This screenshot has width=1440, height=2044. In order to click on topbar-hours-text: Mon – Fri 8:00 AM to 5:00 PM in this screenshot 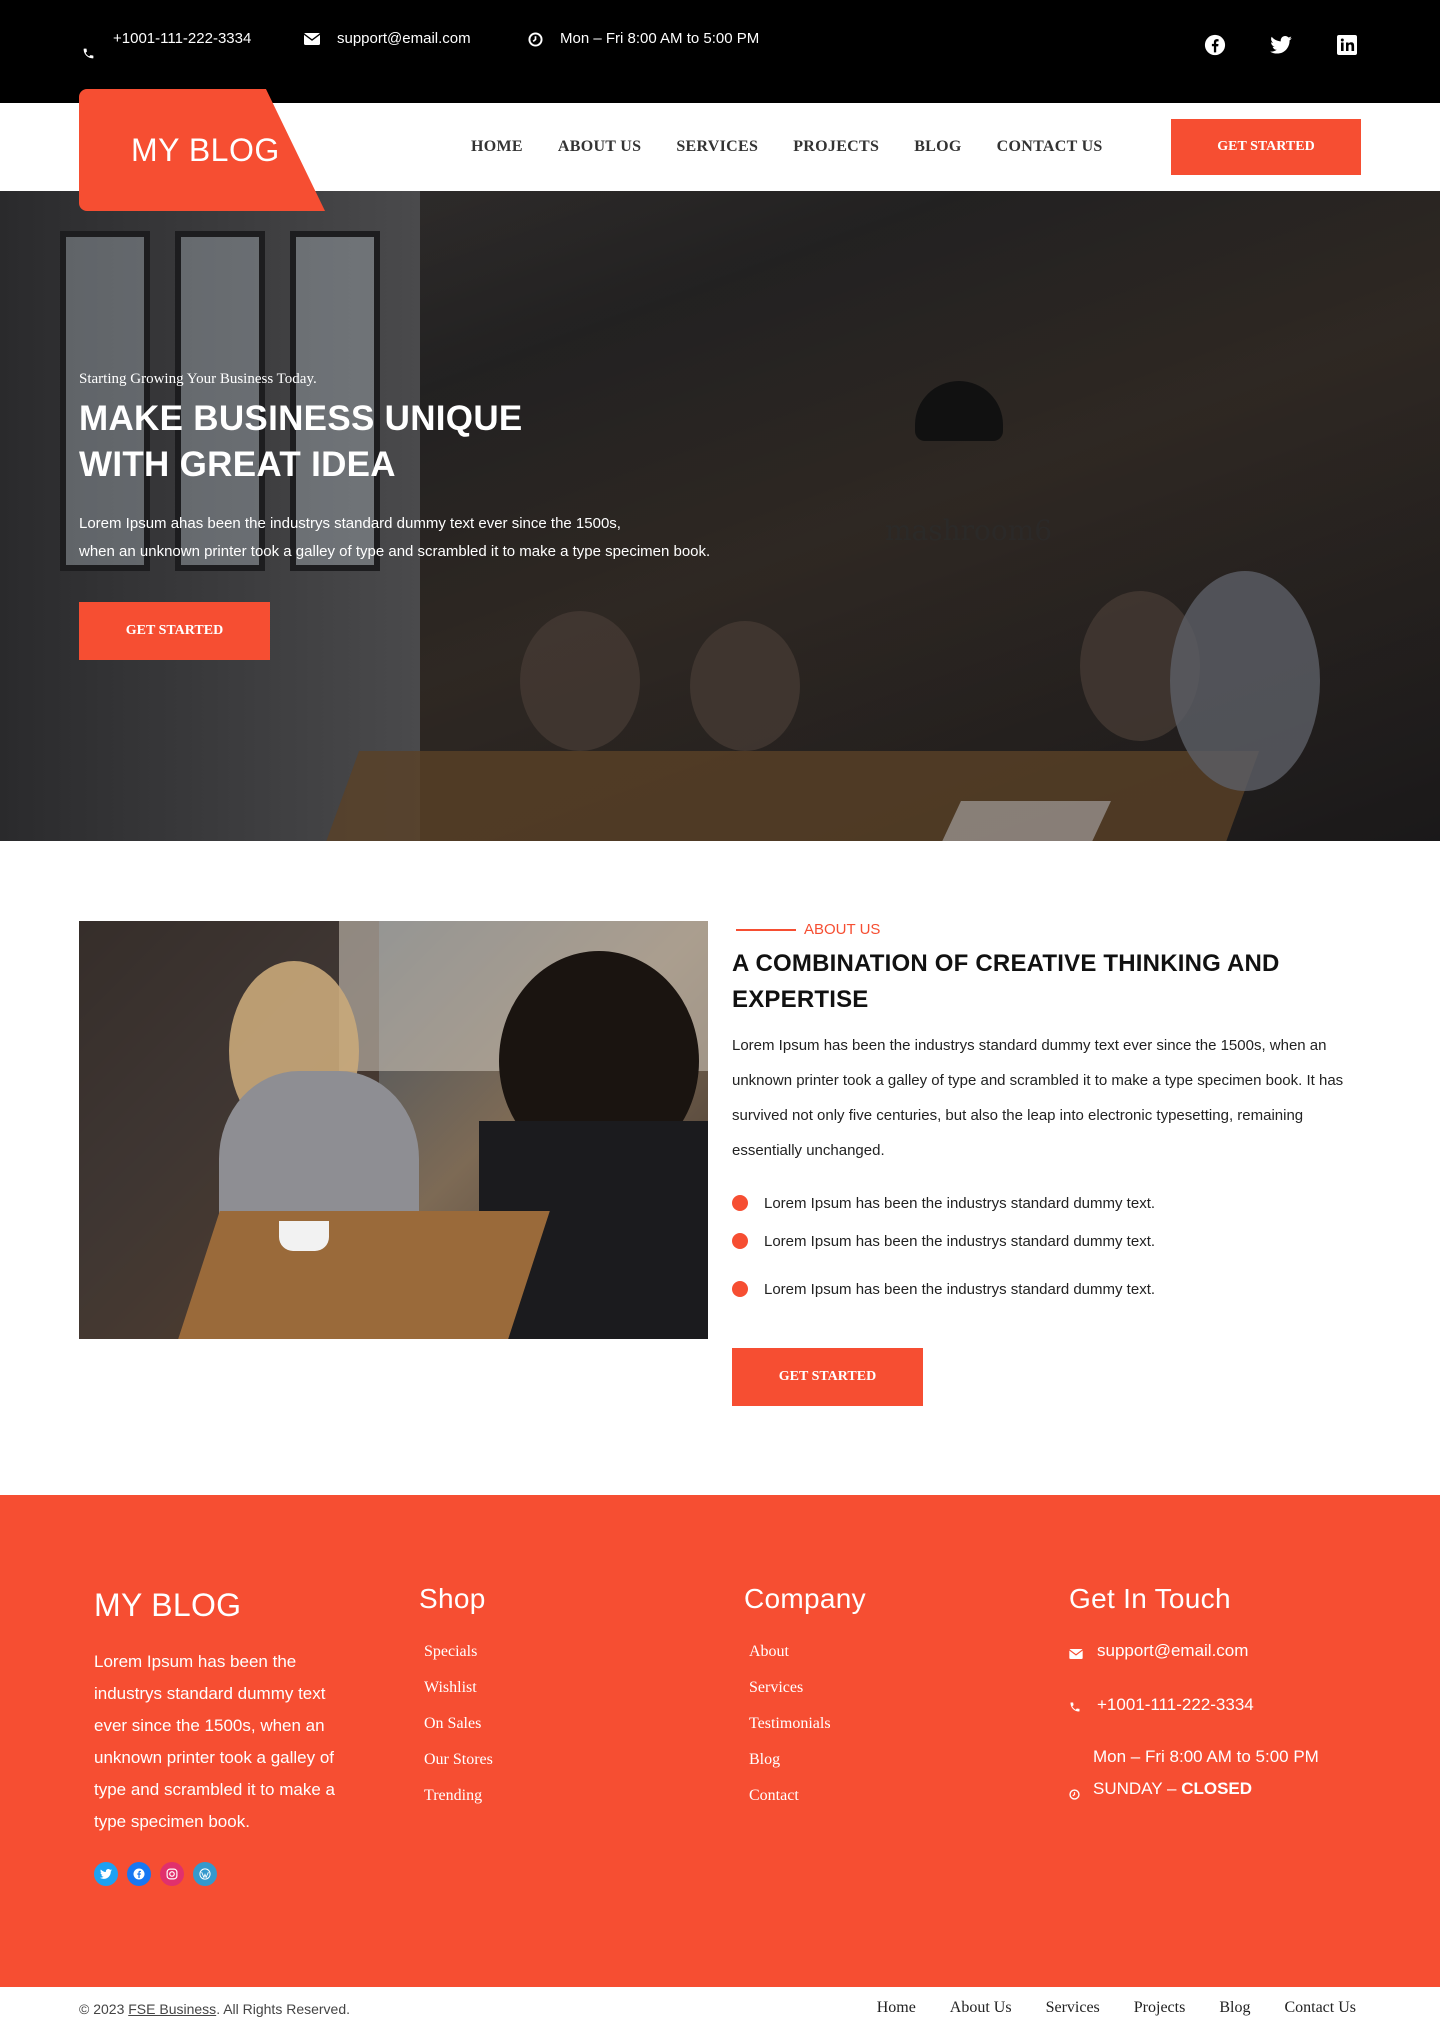, I will do `click(660, 38)`.